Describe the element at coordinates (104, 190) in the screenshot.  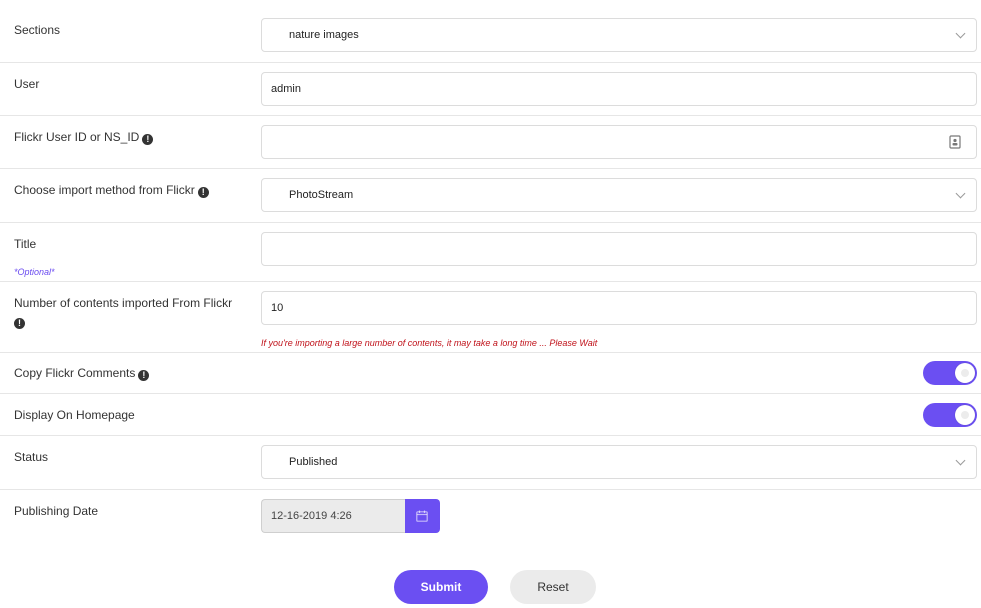
I see `import-method-label-text: Choose import method from Flickr` at that location.